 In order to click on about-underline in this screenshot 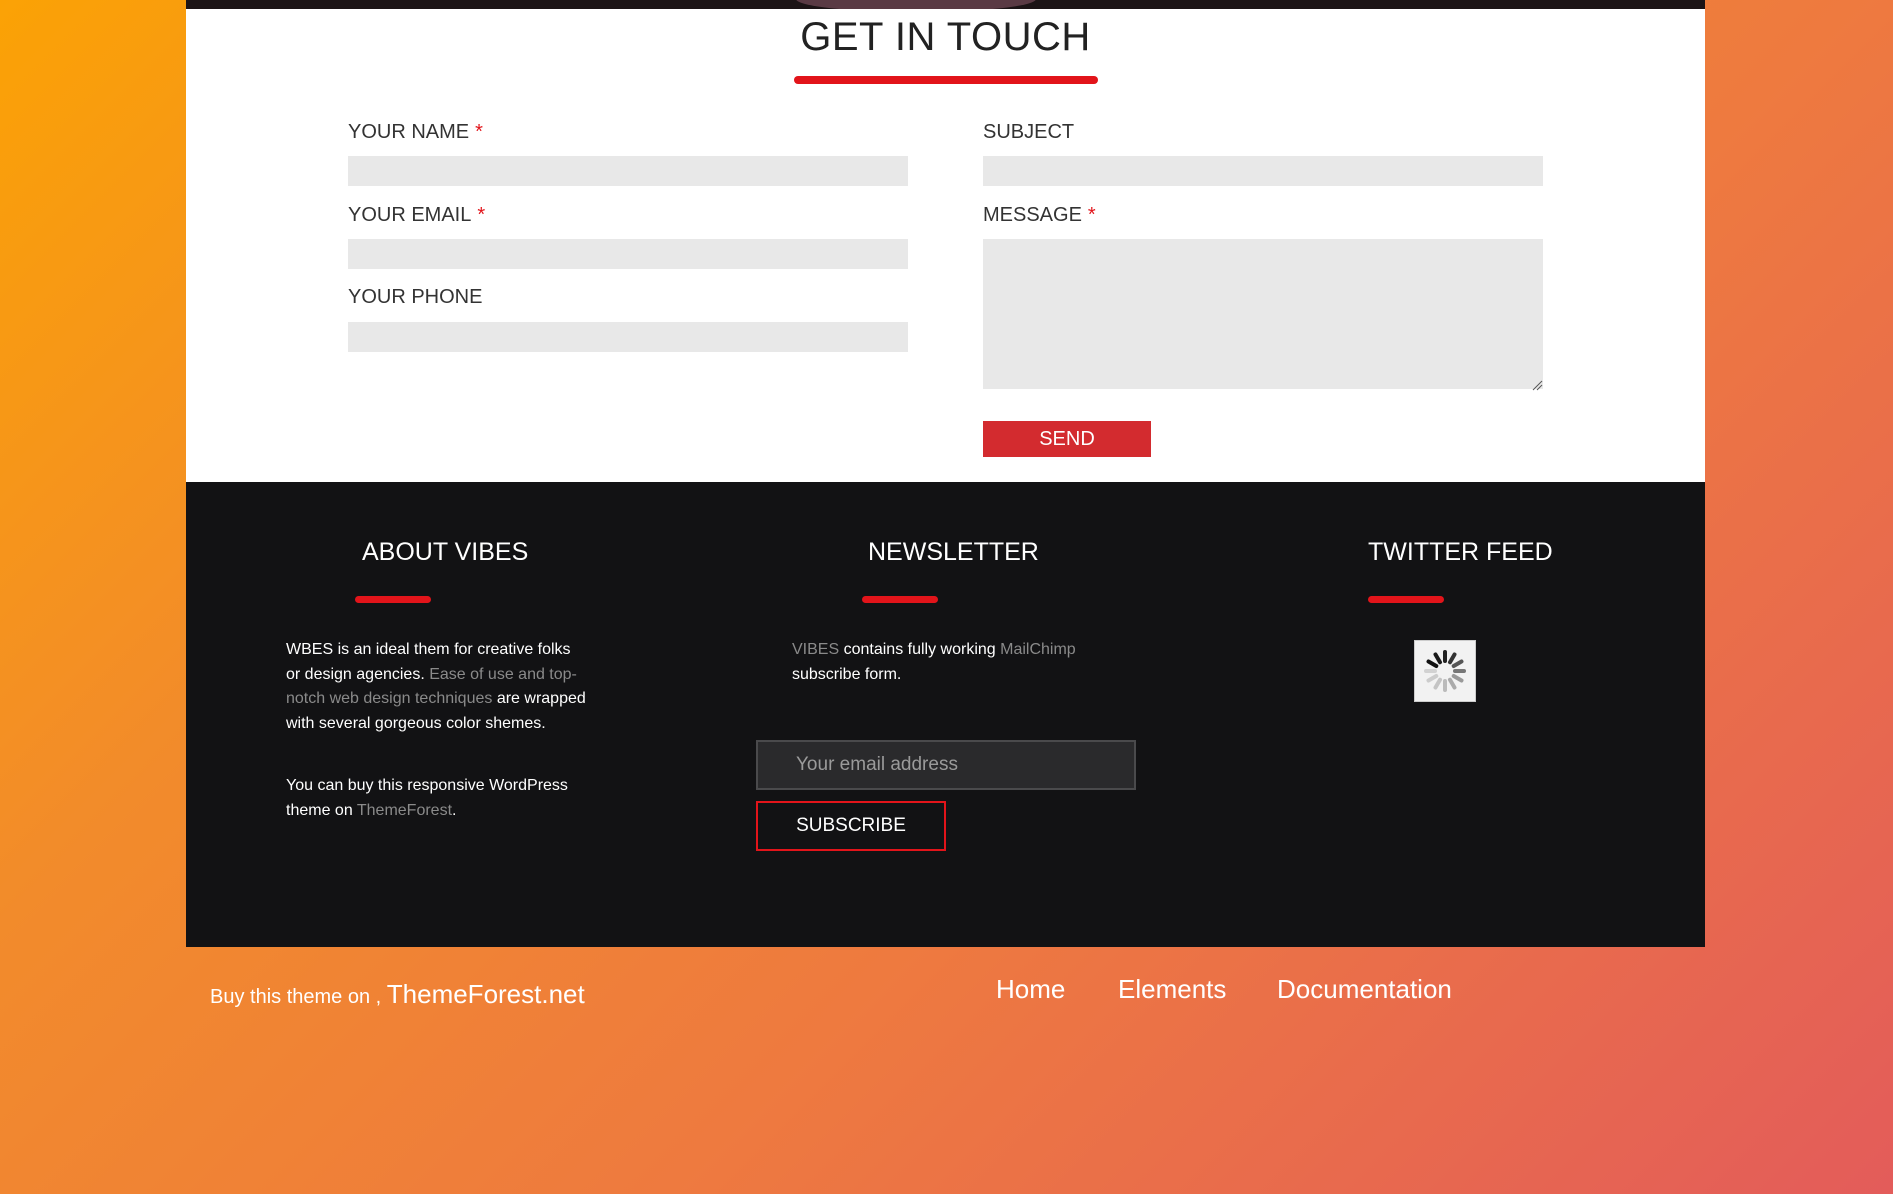, I will do `click(393, 599)`.